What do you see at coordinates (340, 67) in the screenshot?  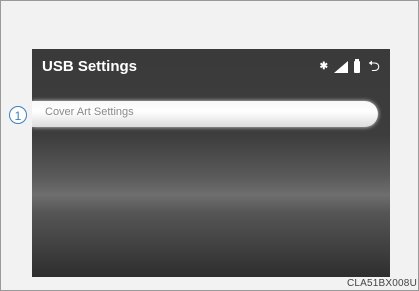 I see `signal-strength-icon` at bounding box center [340, 67].